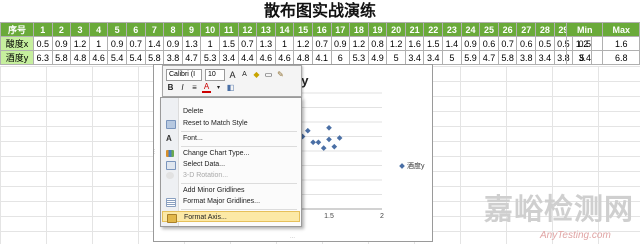 This screenshot has width=640, height=244. Describe the element at coordinates (621, 43) in the screenshot. I see `max-x: 1.6` at that location.